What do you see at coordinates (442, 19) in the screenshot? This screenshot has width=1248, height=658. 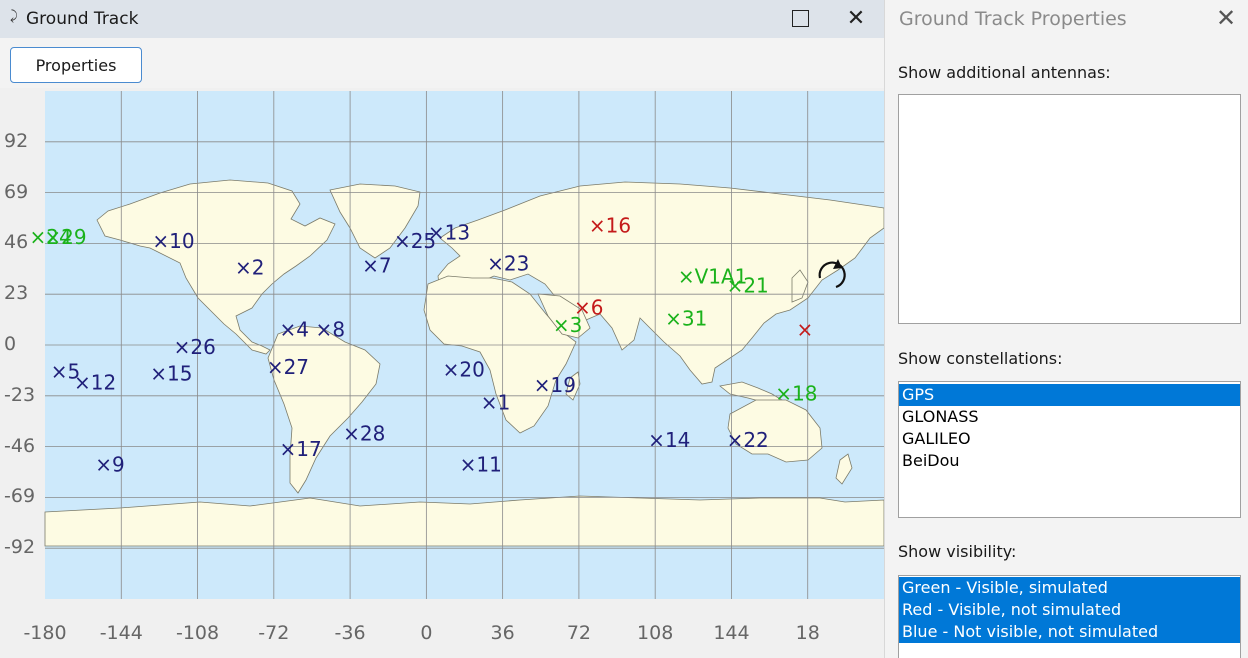 I see `title-bar: ⤸ Ground Track ✕` at bounding box center [442, 19].